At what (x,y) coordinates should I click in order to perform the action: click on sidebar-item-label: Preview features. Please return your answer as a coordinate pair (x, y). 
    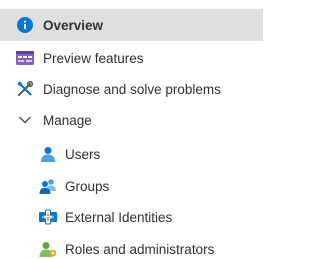
    Looking at the image, I should click on (93, 58).